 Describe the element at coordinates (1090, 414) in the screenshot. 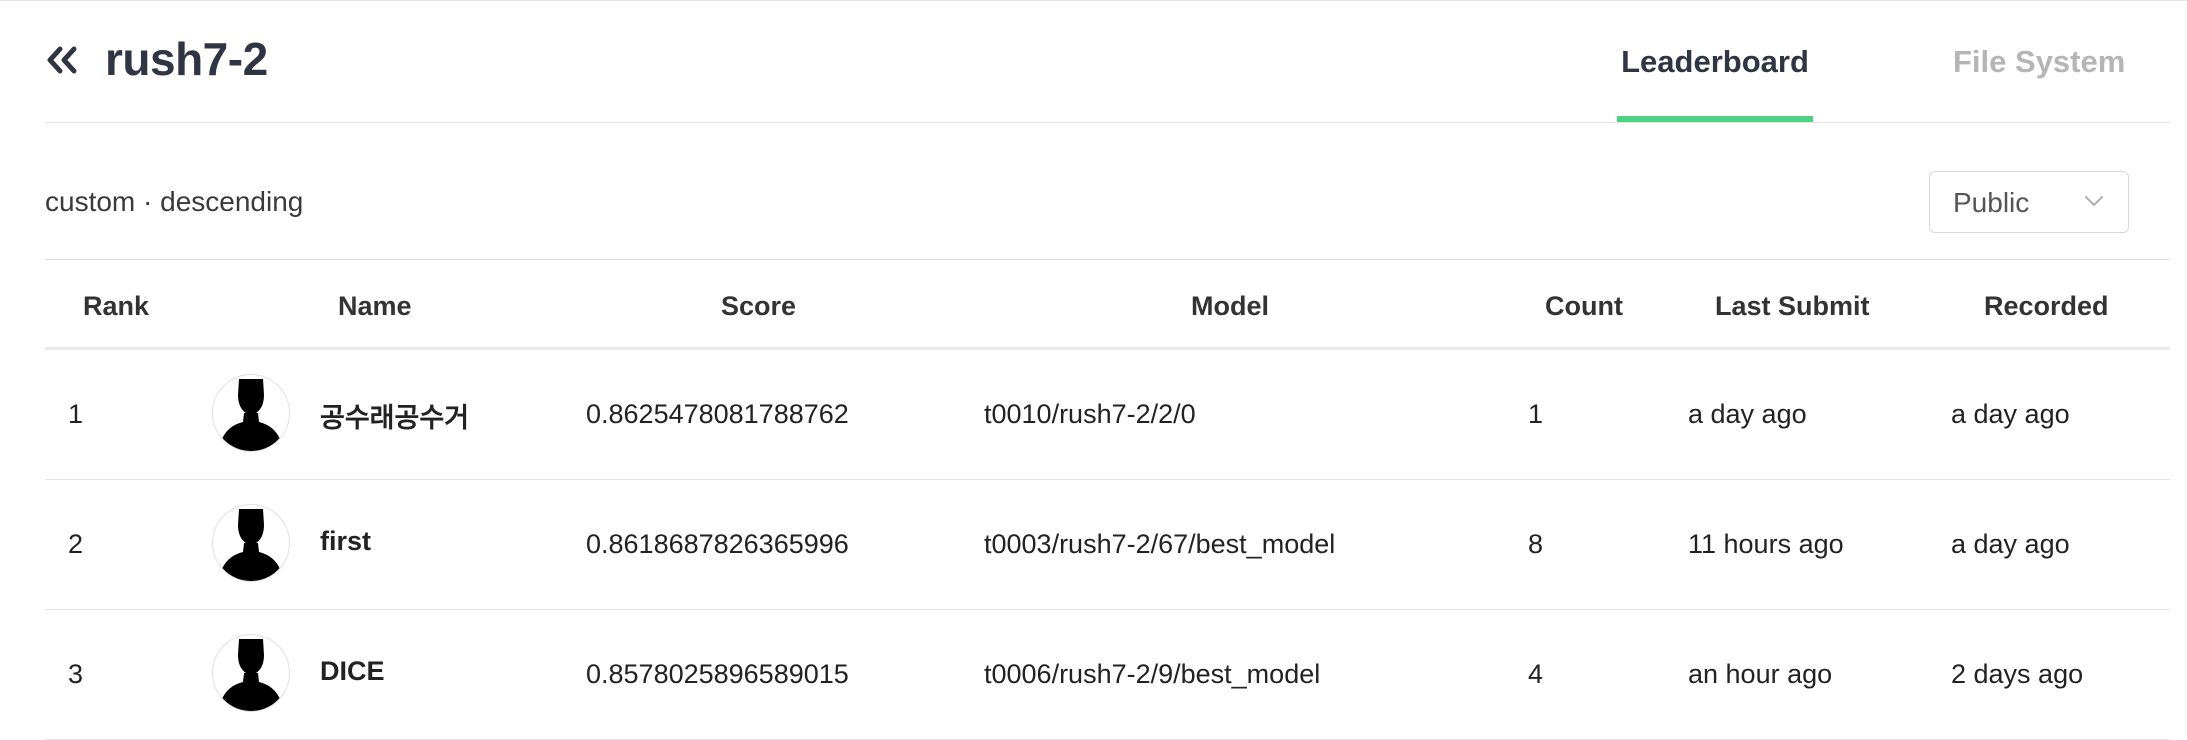

I see `model-cell: t0010/rush7-2/2/0` at that location.